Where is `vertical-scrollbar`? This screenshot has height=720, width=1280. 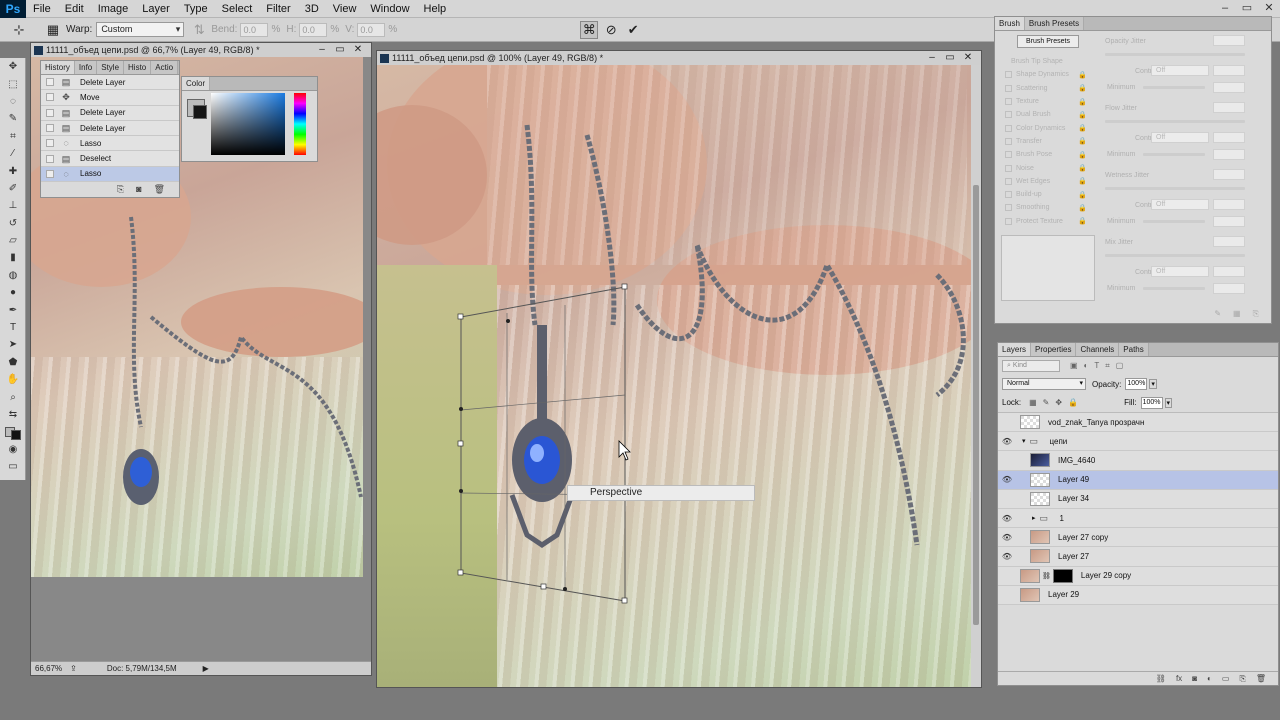 vertical-scrollbar is located at coordinates (976, 376).